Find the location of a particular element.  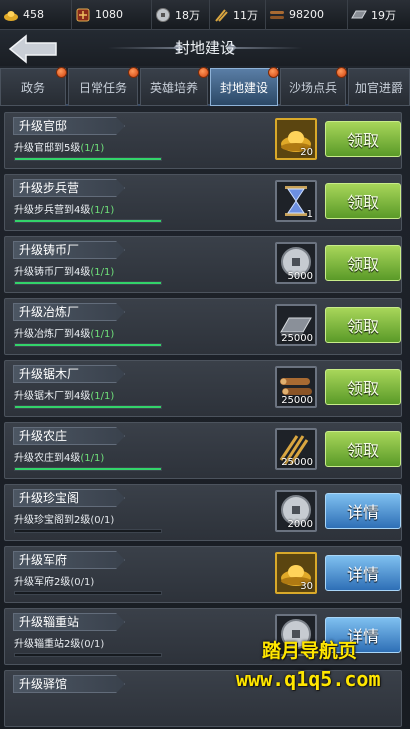

resource-wood: 98200 is located at coordinates (307, 15).